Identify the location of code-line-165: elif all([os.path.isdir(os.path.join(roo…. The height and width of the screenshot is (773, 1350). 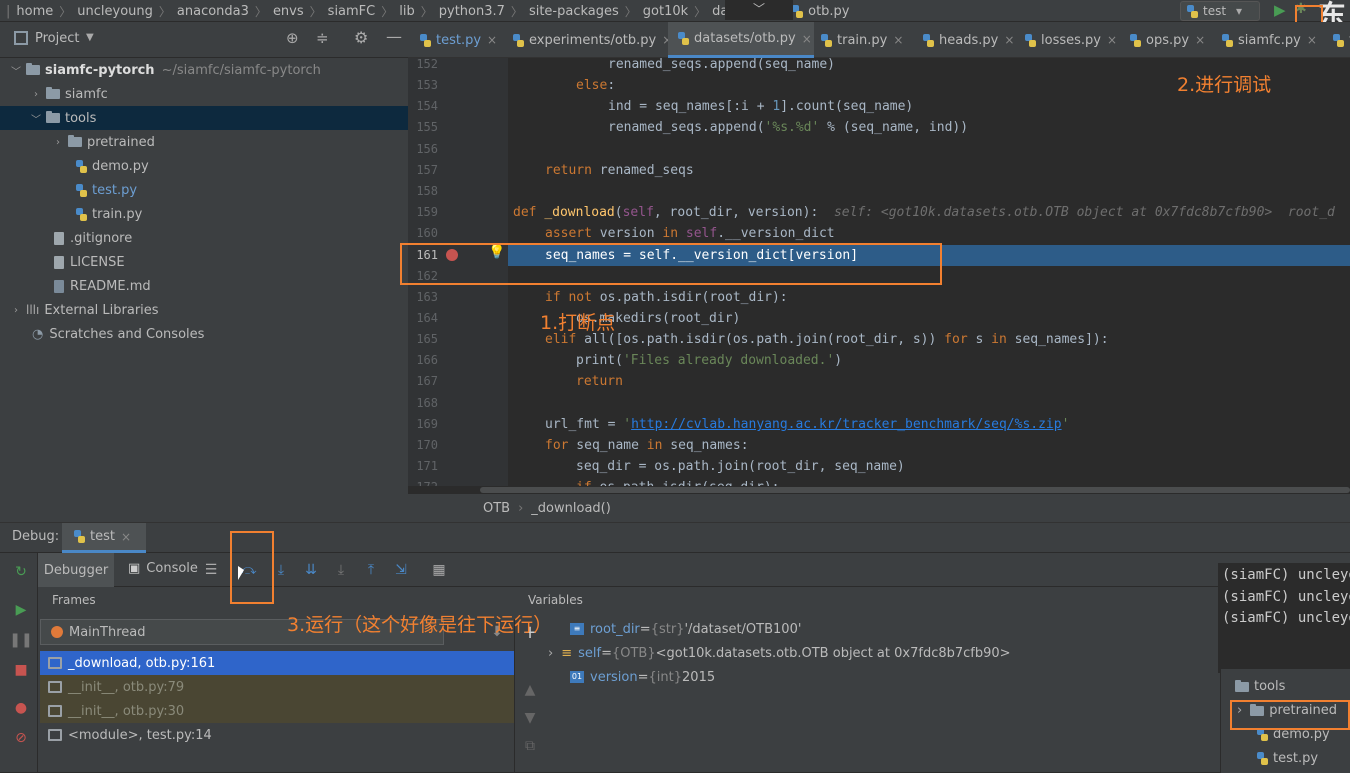
(827, 339).